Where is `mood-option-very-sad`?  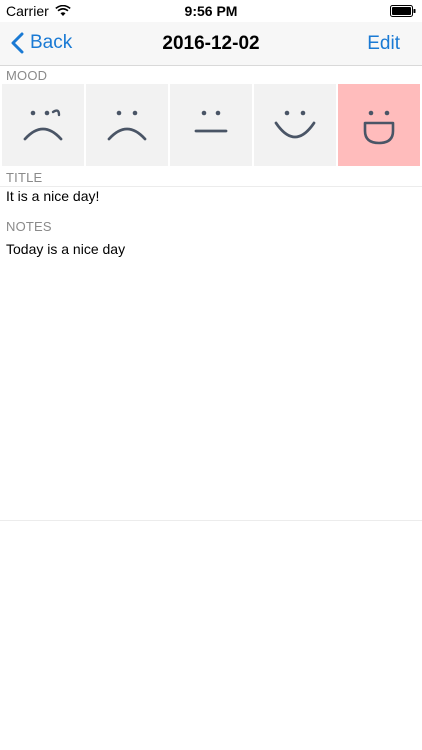
mood-option-very-sad is located at coordinates (43, 125).